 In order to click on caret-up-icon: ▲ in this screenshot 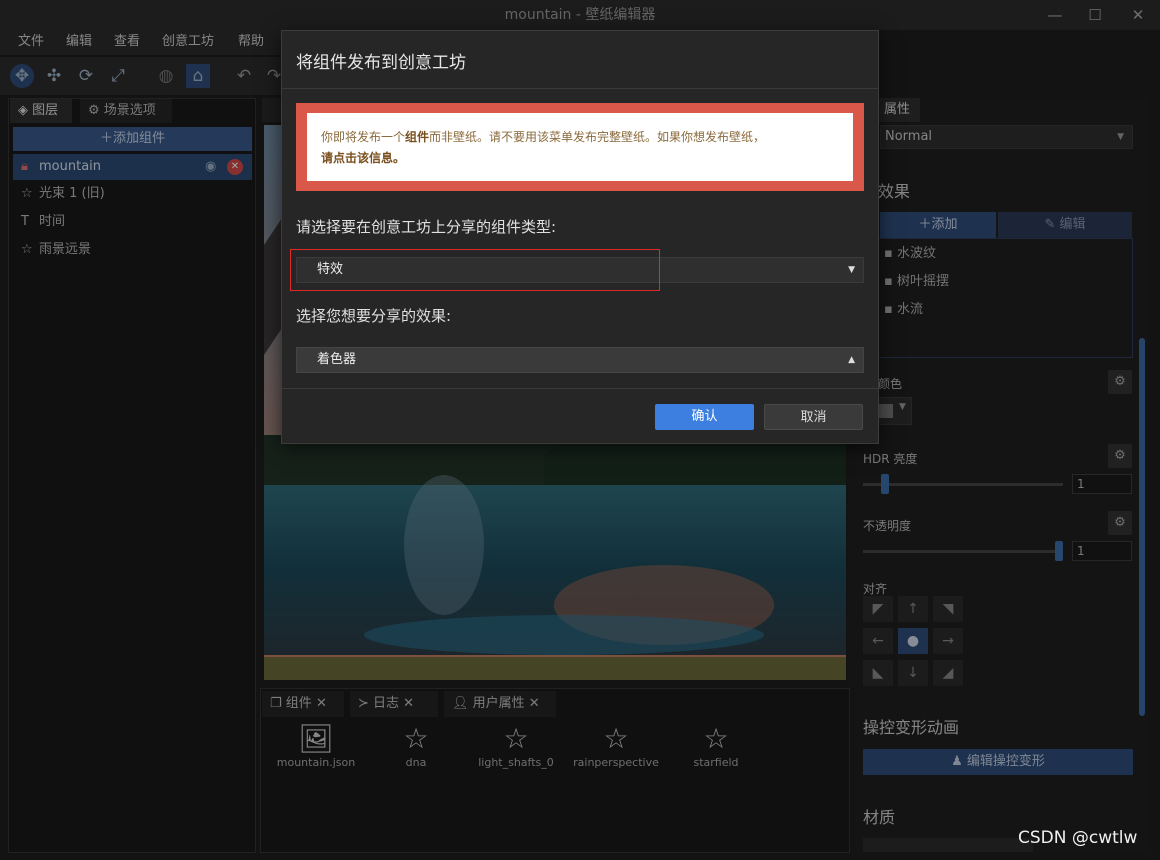, I will do `click(851, 360)`.